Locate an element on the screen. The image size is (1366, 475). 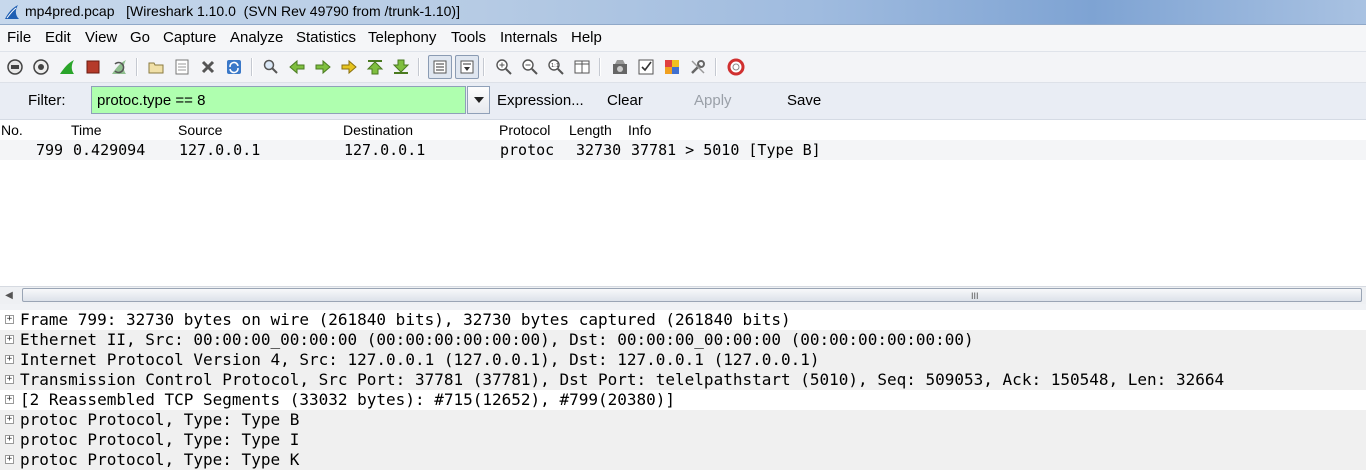
menu-edit: Edit is located at coordinates (58, 37).